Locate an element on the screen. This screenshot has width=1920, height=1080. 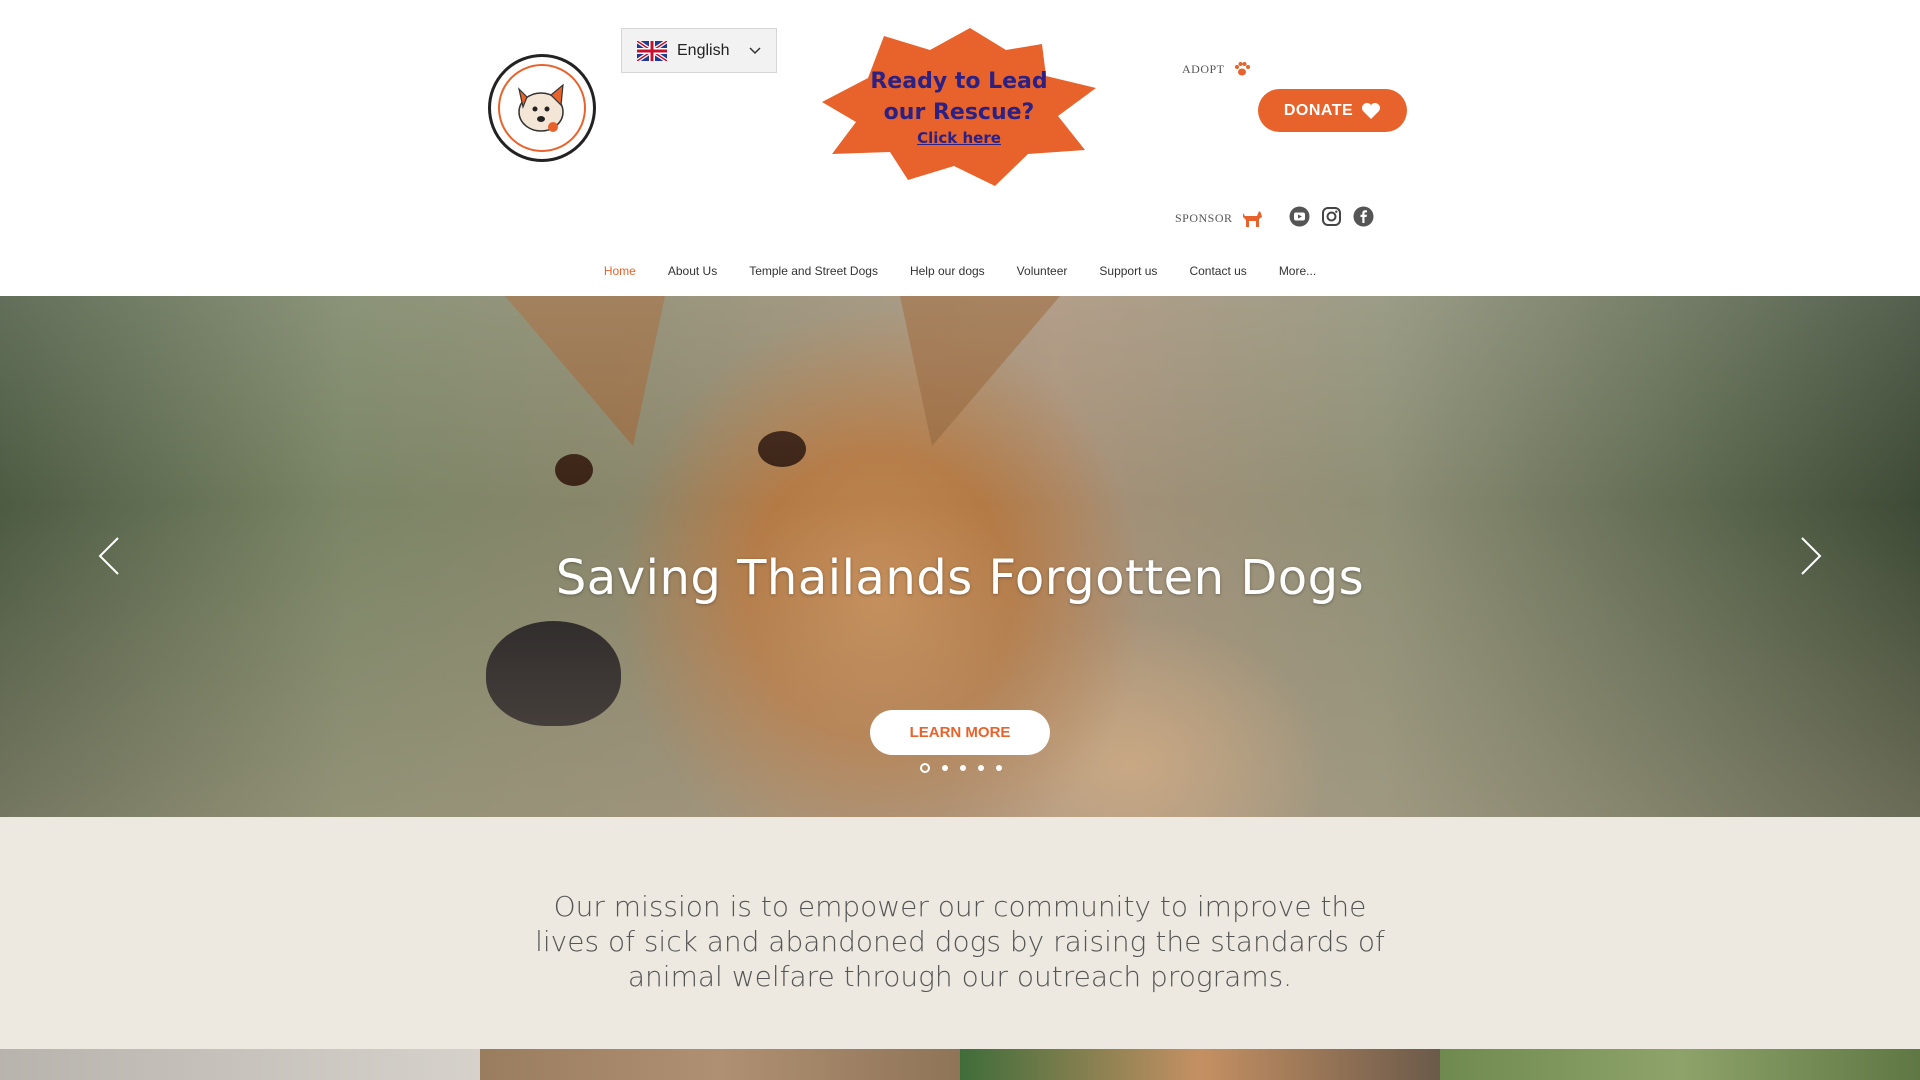
hero-title: Saving Thailands Forgotten Dogs is located at coordinates (960, 578).